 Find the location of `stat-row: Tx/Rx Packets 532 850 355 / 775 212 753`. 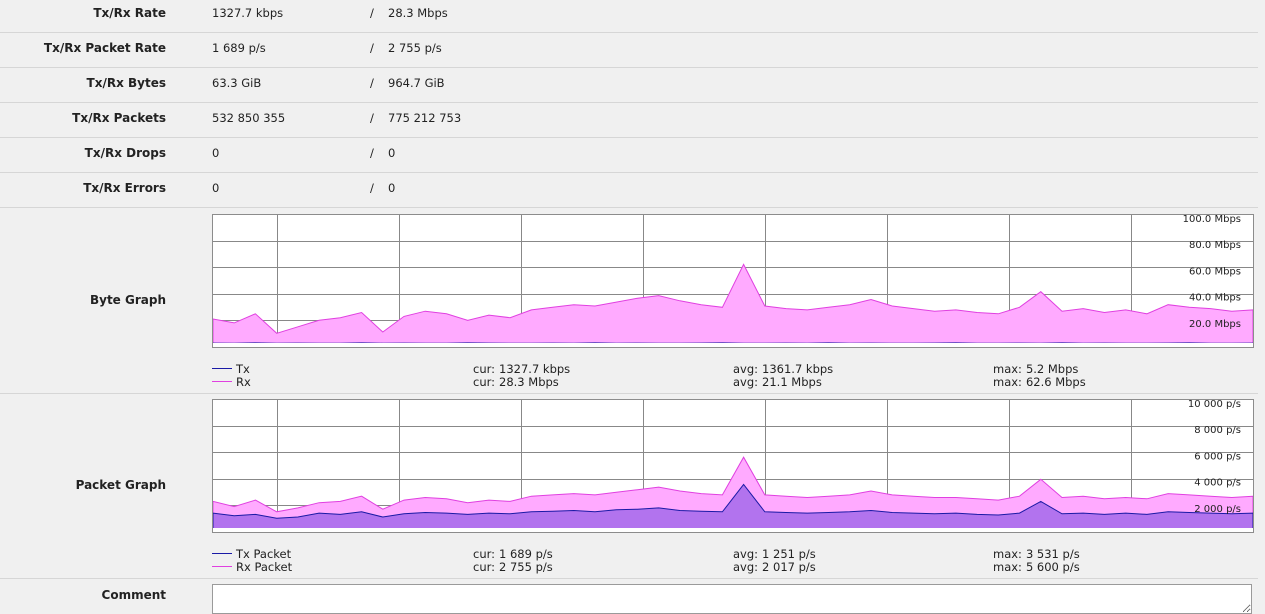

stat-row: Tx/Rx Packets 532 850 355 / 775 212 753 is located at coordinates (629, 120).